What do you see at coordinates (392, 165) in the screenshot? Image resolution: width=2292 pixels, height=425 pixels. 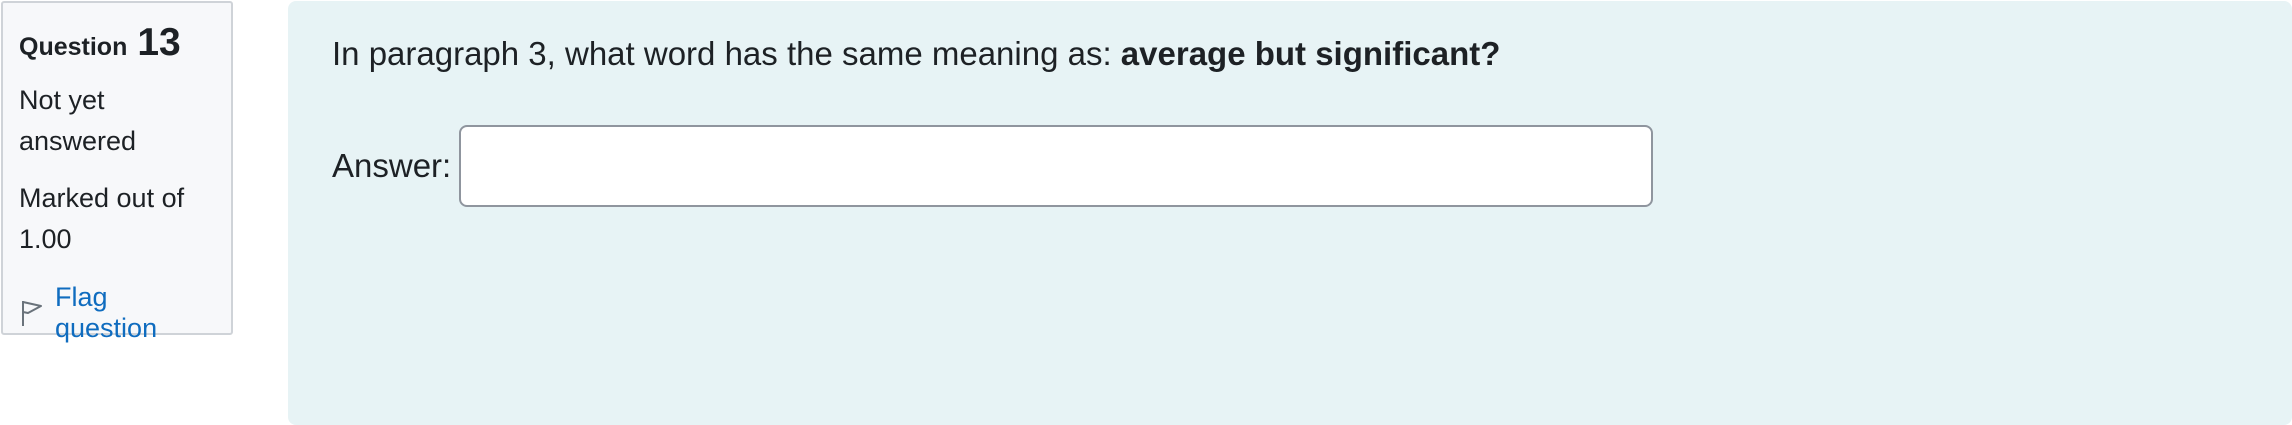 I see `answer-label: Answer:` at bounding box center [392, 165].